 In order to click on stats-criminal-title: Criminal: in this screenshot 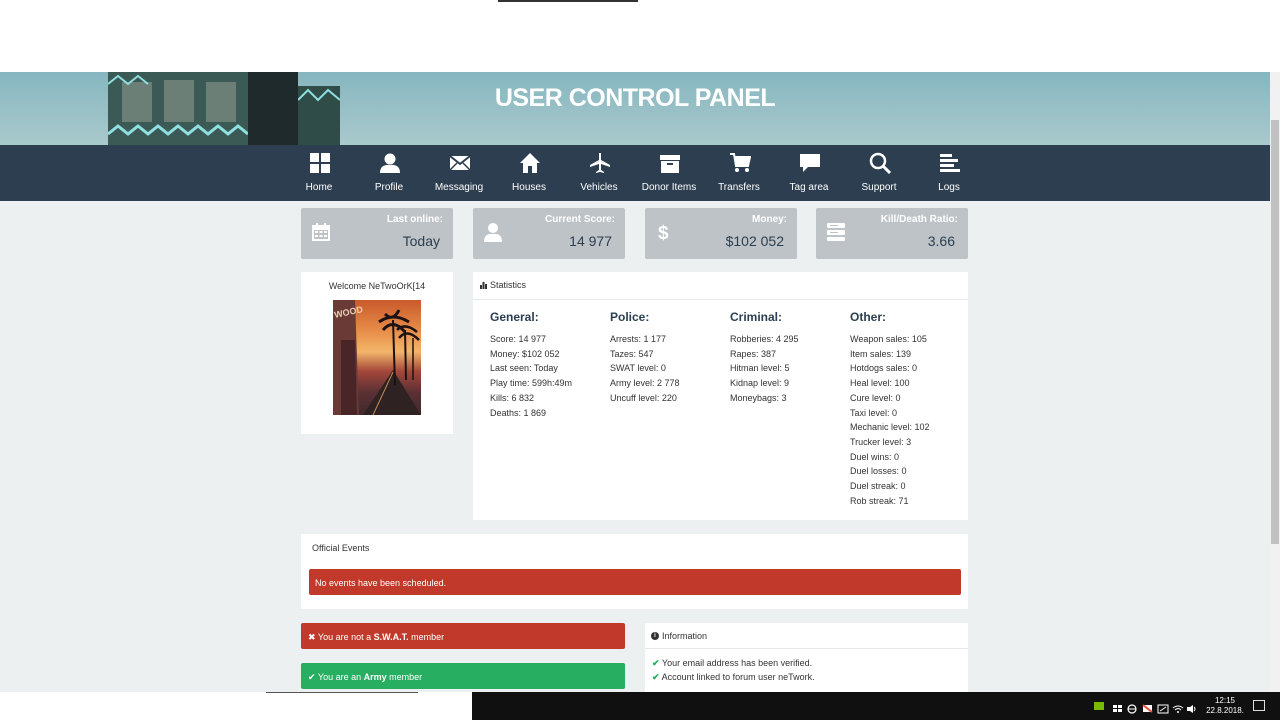, I will do `click(756, 317)`.